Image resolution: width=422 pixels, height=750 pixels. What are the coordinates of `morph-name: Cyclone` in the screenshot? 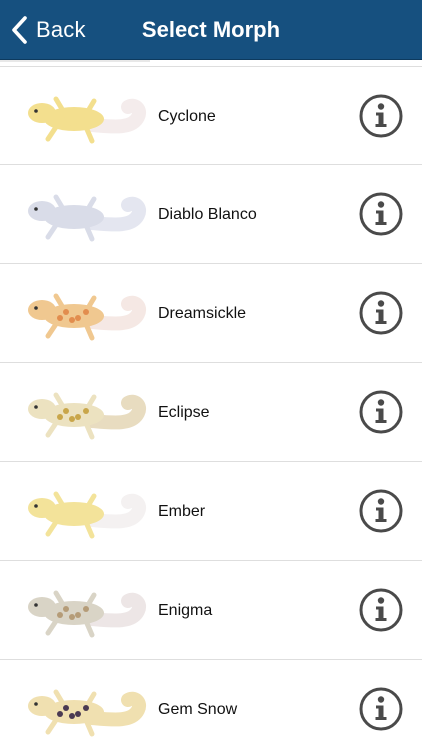 It's located at (187, 116).